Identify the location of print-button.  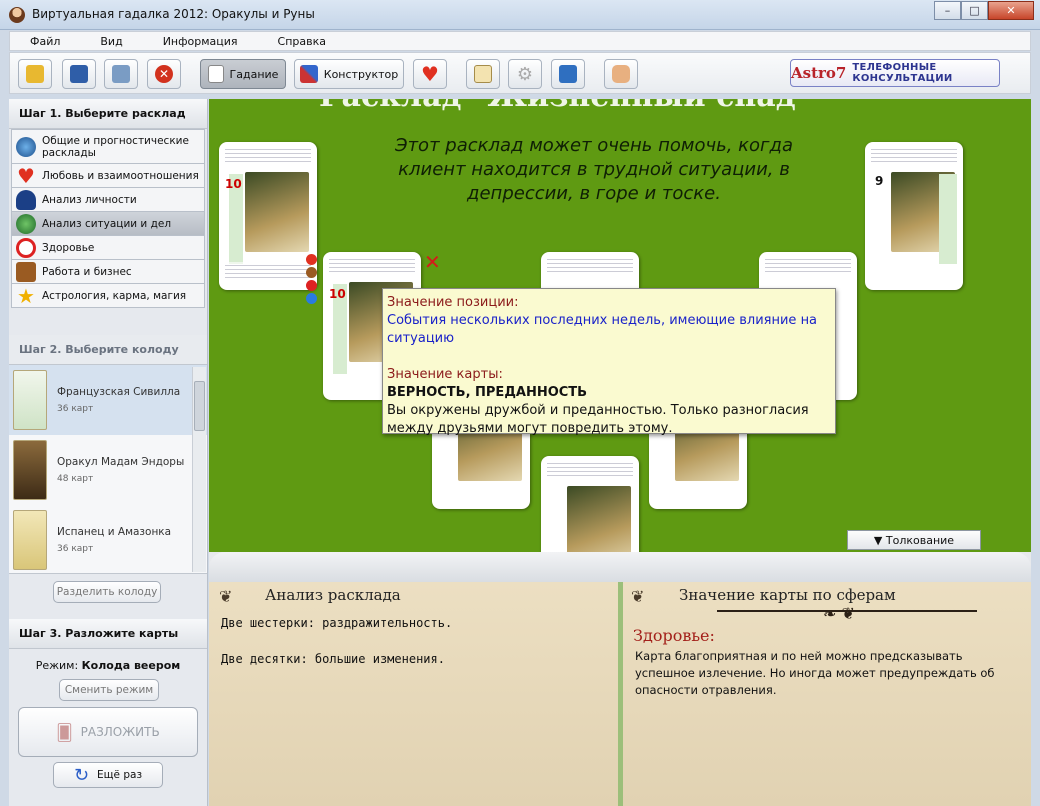
(121, 74).